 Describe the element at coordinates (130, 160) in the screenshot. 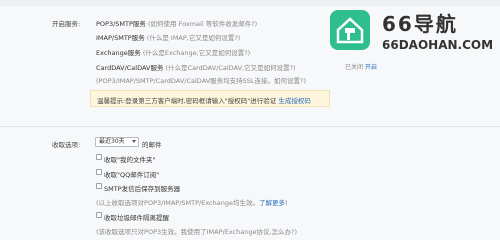

I see `checkbox-my-folders-label: 收取"我的文件夹"` at that location.